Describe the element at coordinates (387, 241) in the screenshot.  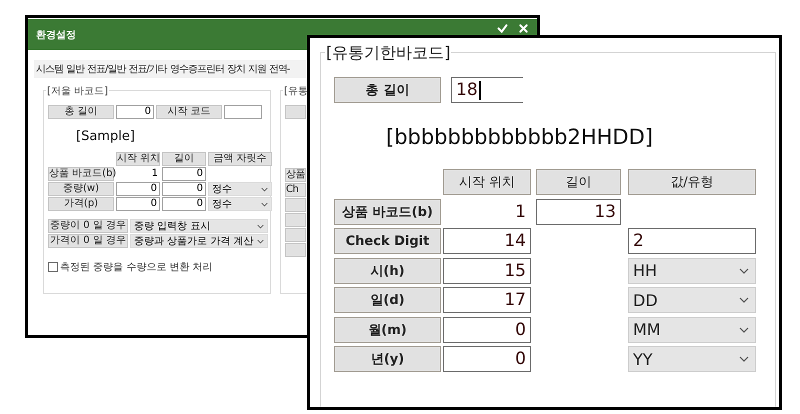
I see `row-label-button: Check Digit` at that location.